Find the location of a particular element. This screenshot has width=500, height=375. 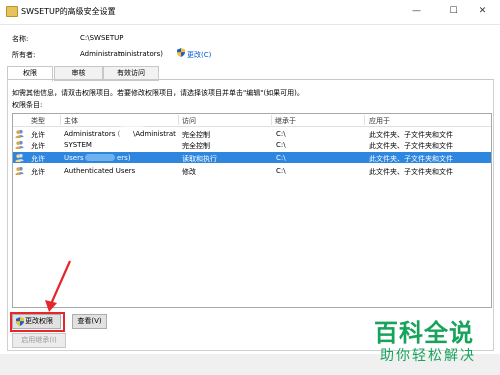

annotation-arrow-icon is located at coordinates (58, 286).